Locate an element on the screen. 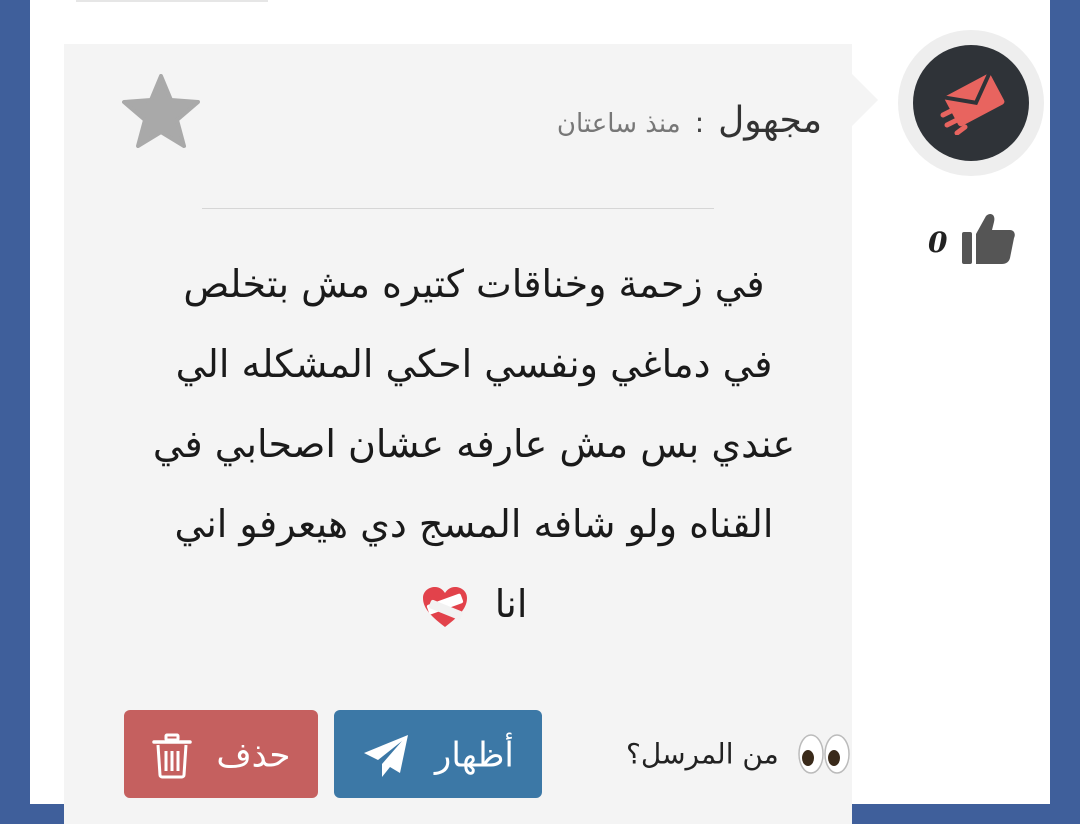 The width and height of the screenshot is (1080, 824). message-line: في زحمة وخناقات كتيره مش بتخلص is located at coordinates (474, 284).